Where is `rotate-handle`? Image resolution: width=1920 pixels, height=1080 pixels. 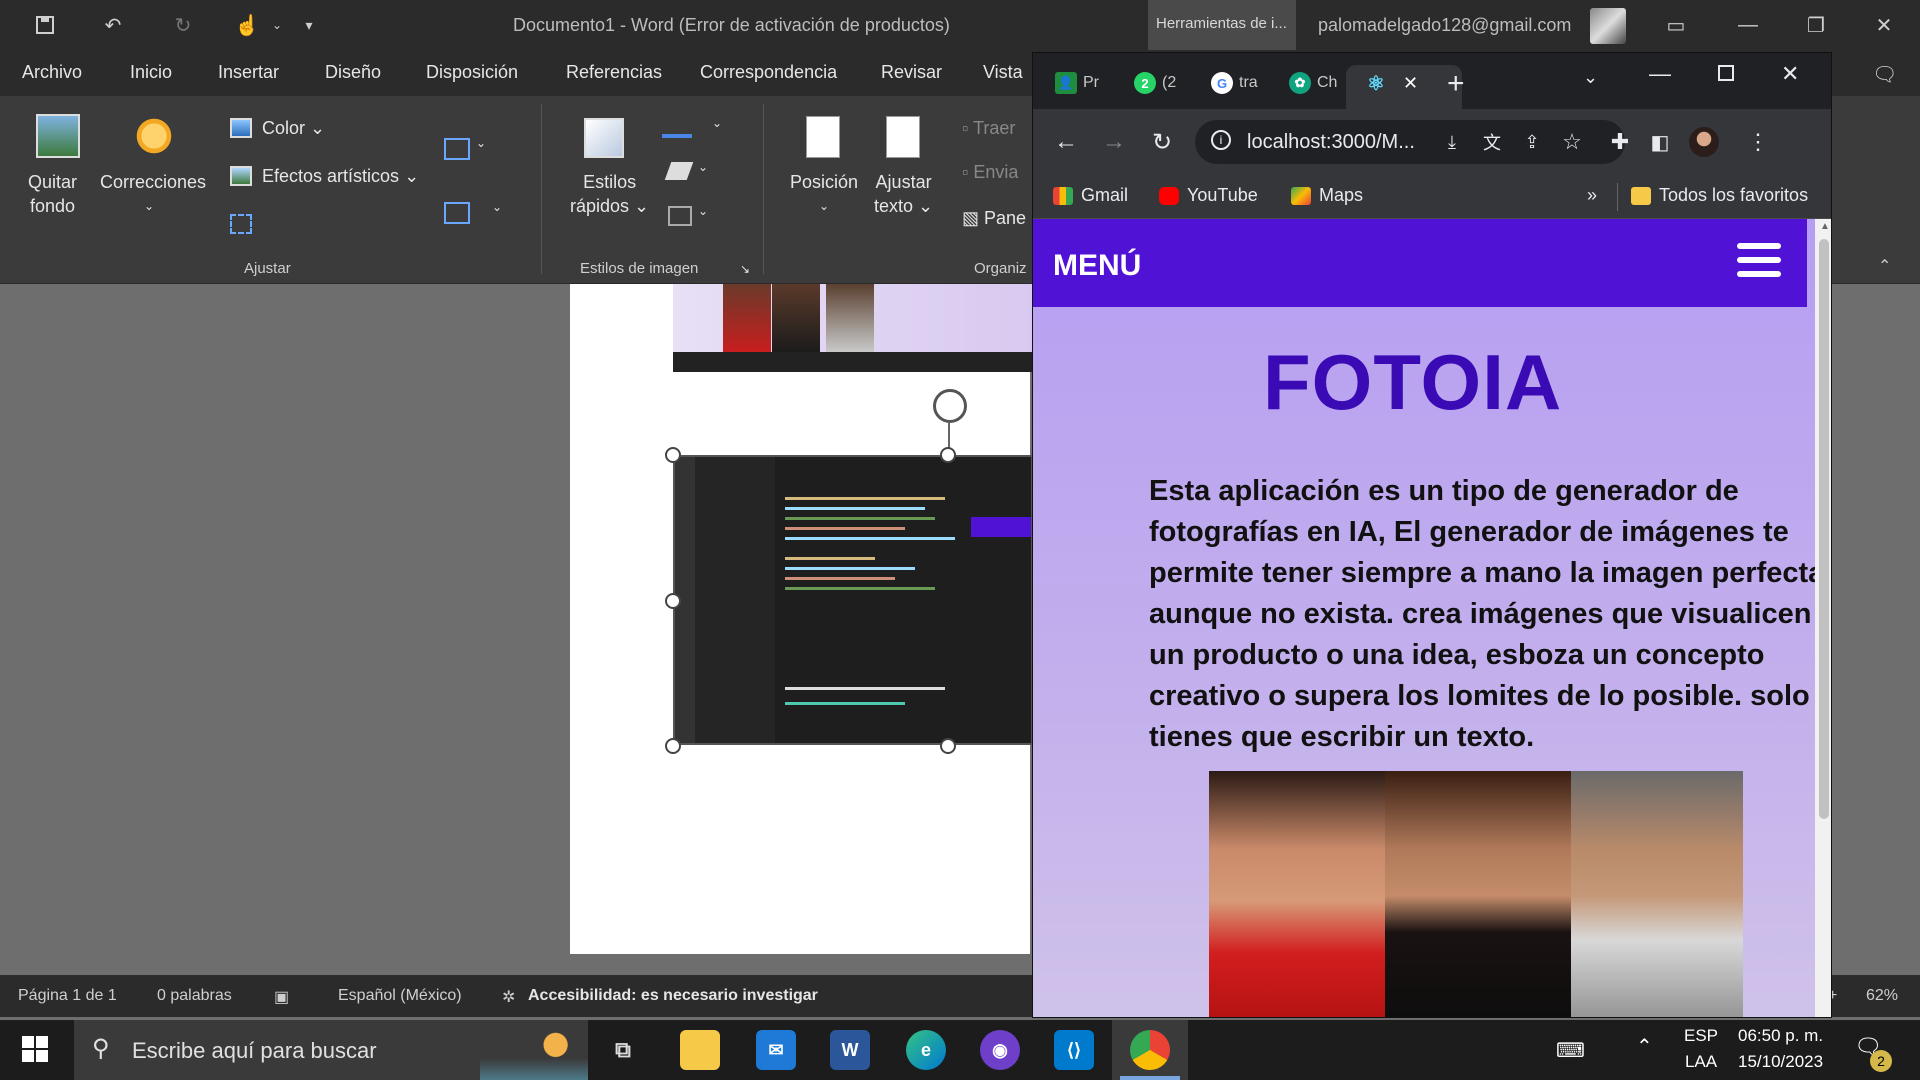 rotate-handle is located at coordinates (950, 406).